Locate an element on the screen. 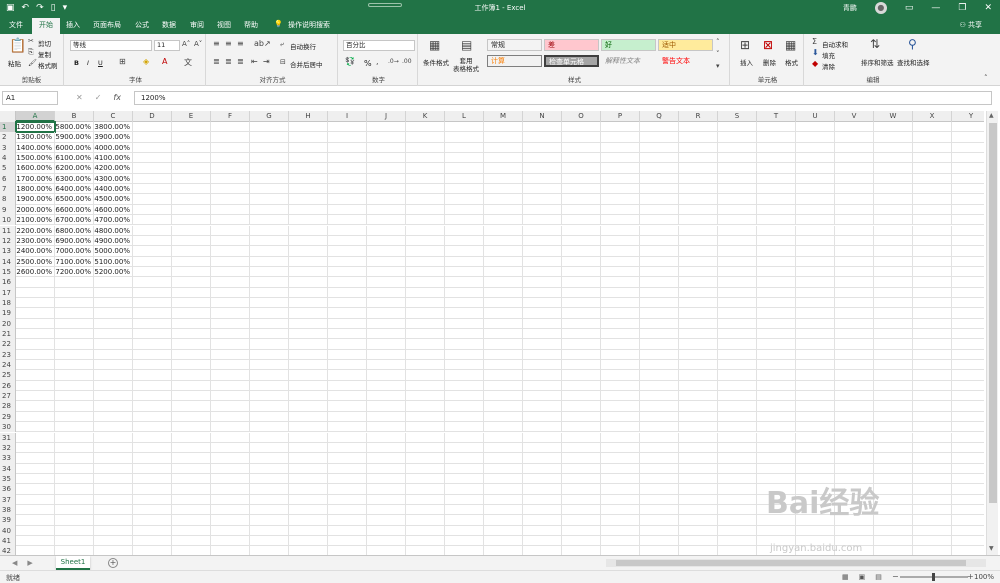 The image size is (1000, 583). underline-button: U is located at coordinates (100, 63).